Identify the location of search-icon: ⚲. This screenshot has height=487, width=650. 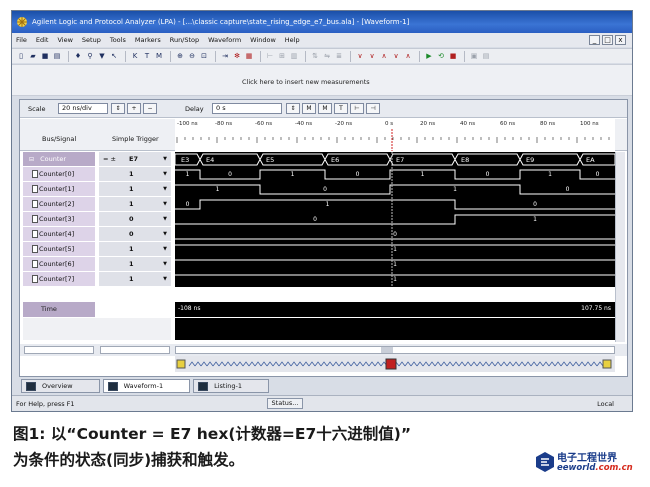
(90, 56).